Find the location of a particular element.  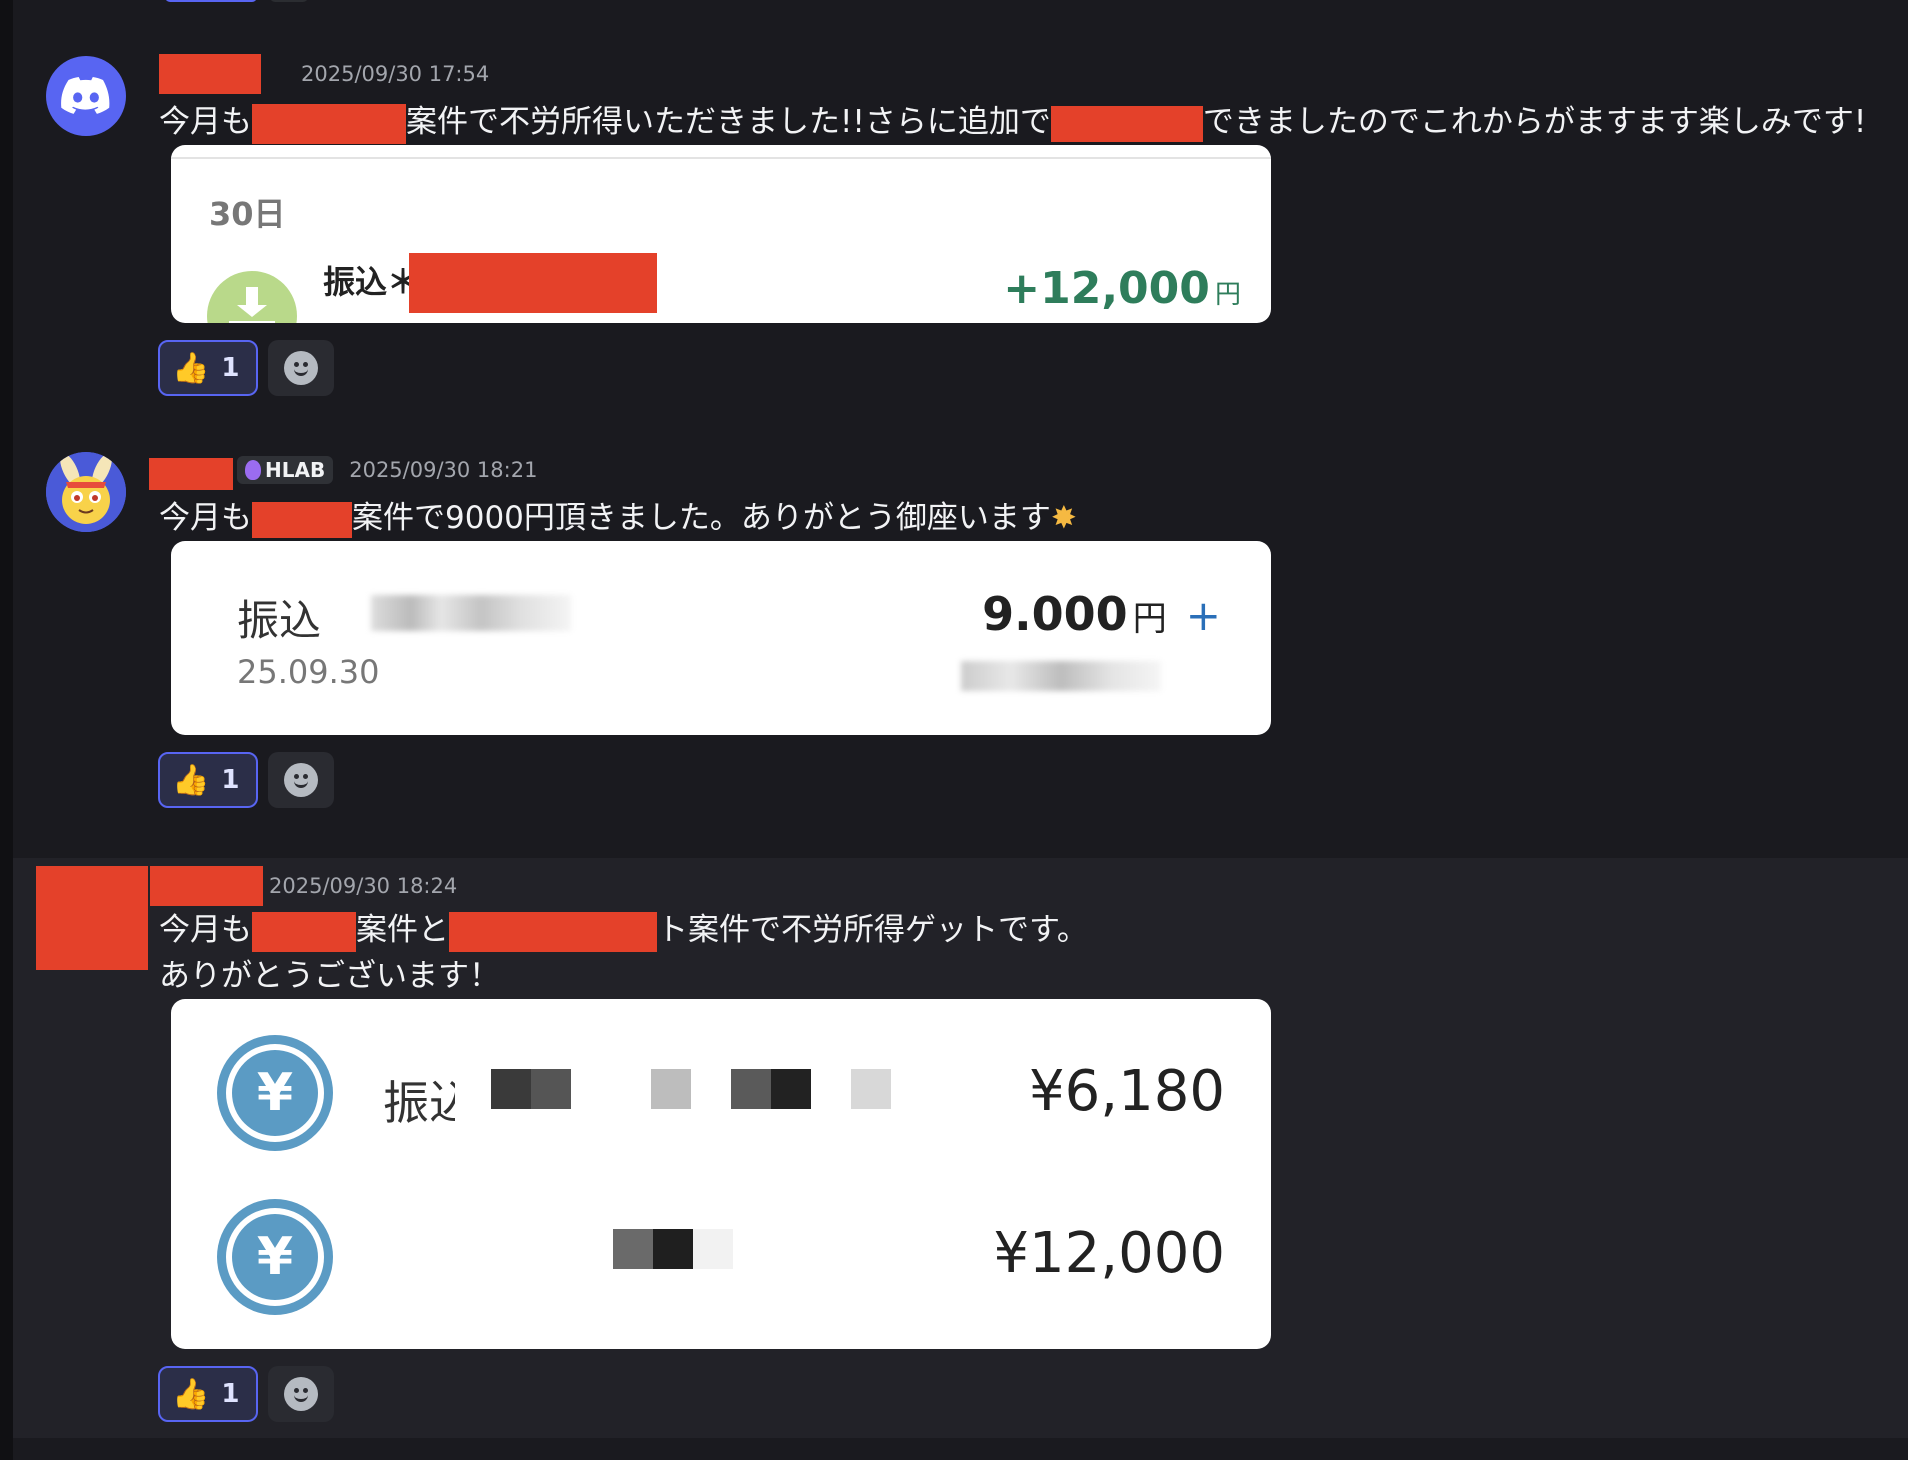

sparkle-emoji-icon: ✸ is located at coordinates (1063, 518).